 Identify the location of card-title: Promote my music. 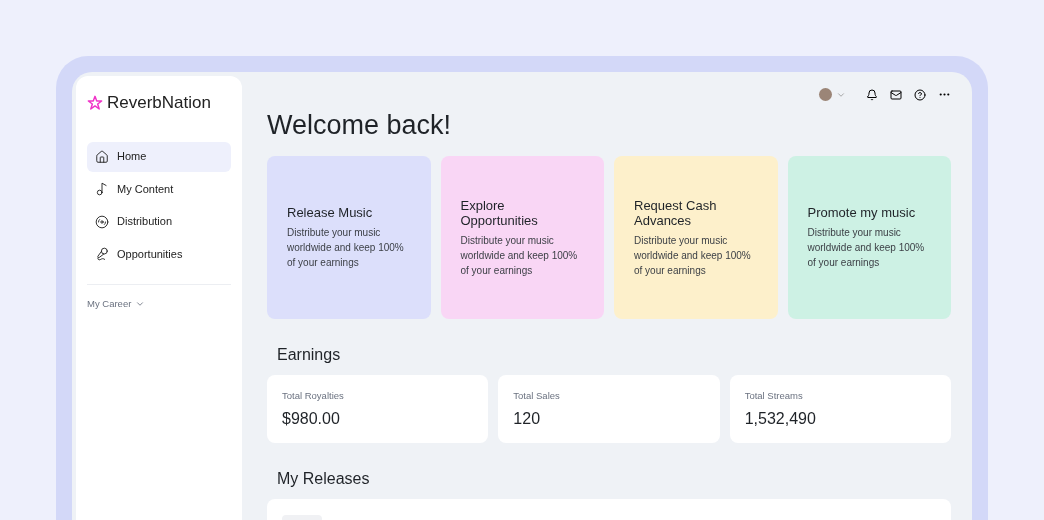
(862, 213).